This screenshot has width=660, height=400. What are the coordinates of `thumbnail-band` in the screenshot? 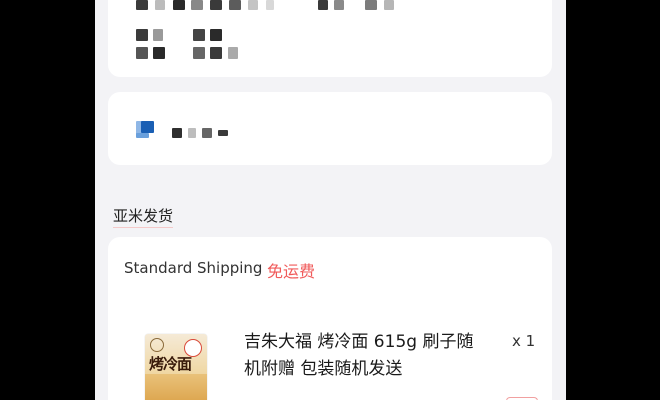 It's located at (176, 387).